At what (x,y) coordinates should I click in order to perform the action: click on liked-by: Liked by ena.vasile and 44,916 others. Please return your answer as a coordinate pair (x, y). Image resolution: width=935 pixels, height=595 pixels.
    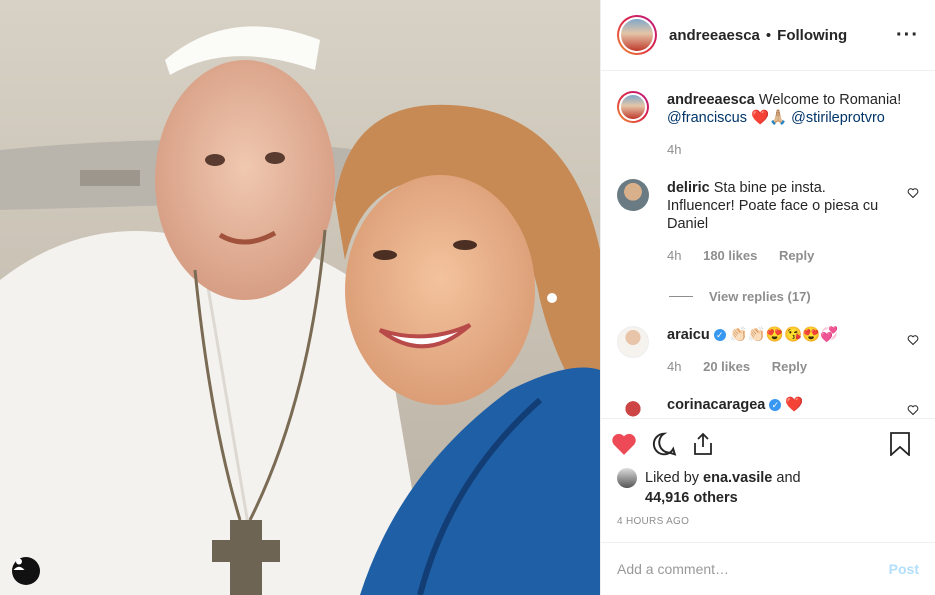
    Looking at the image, I should click on (768, 487).